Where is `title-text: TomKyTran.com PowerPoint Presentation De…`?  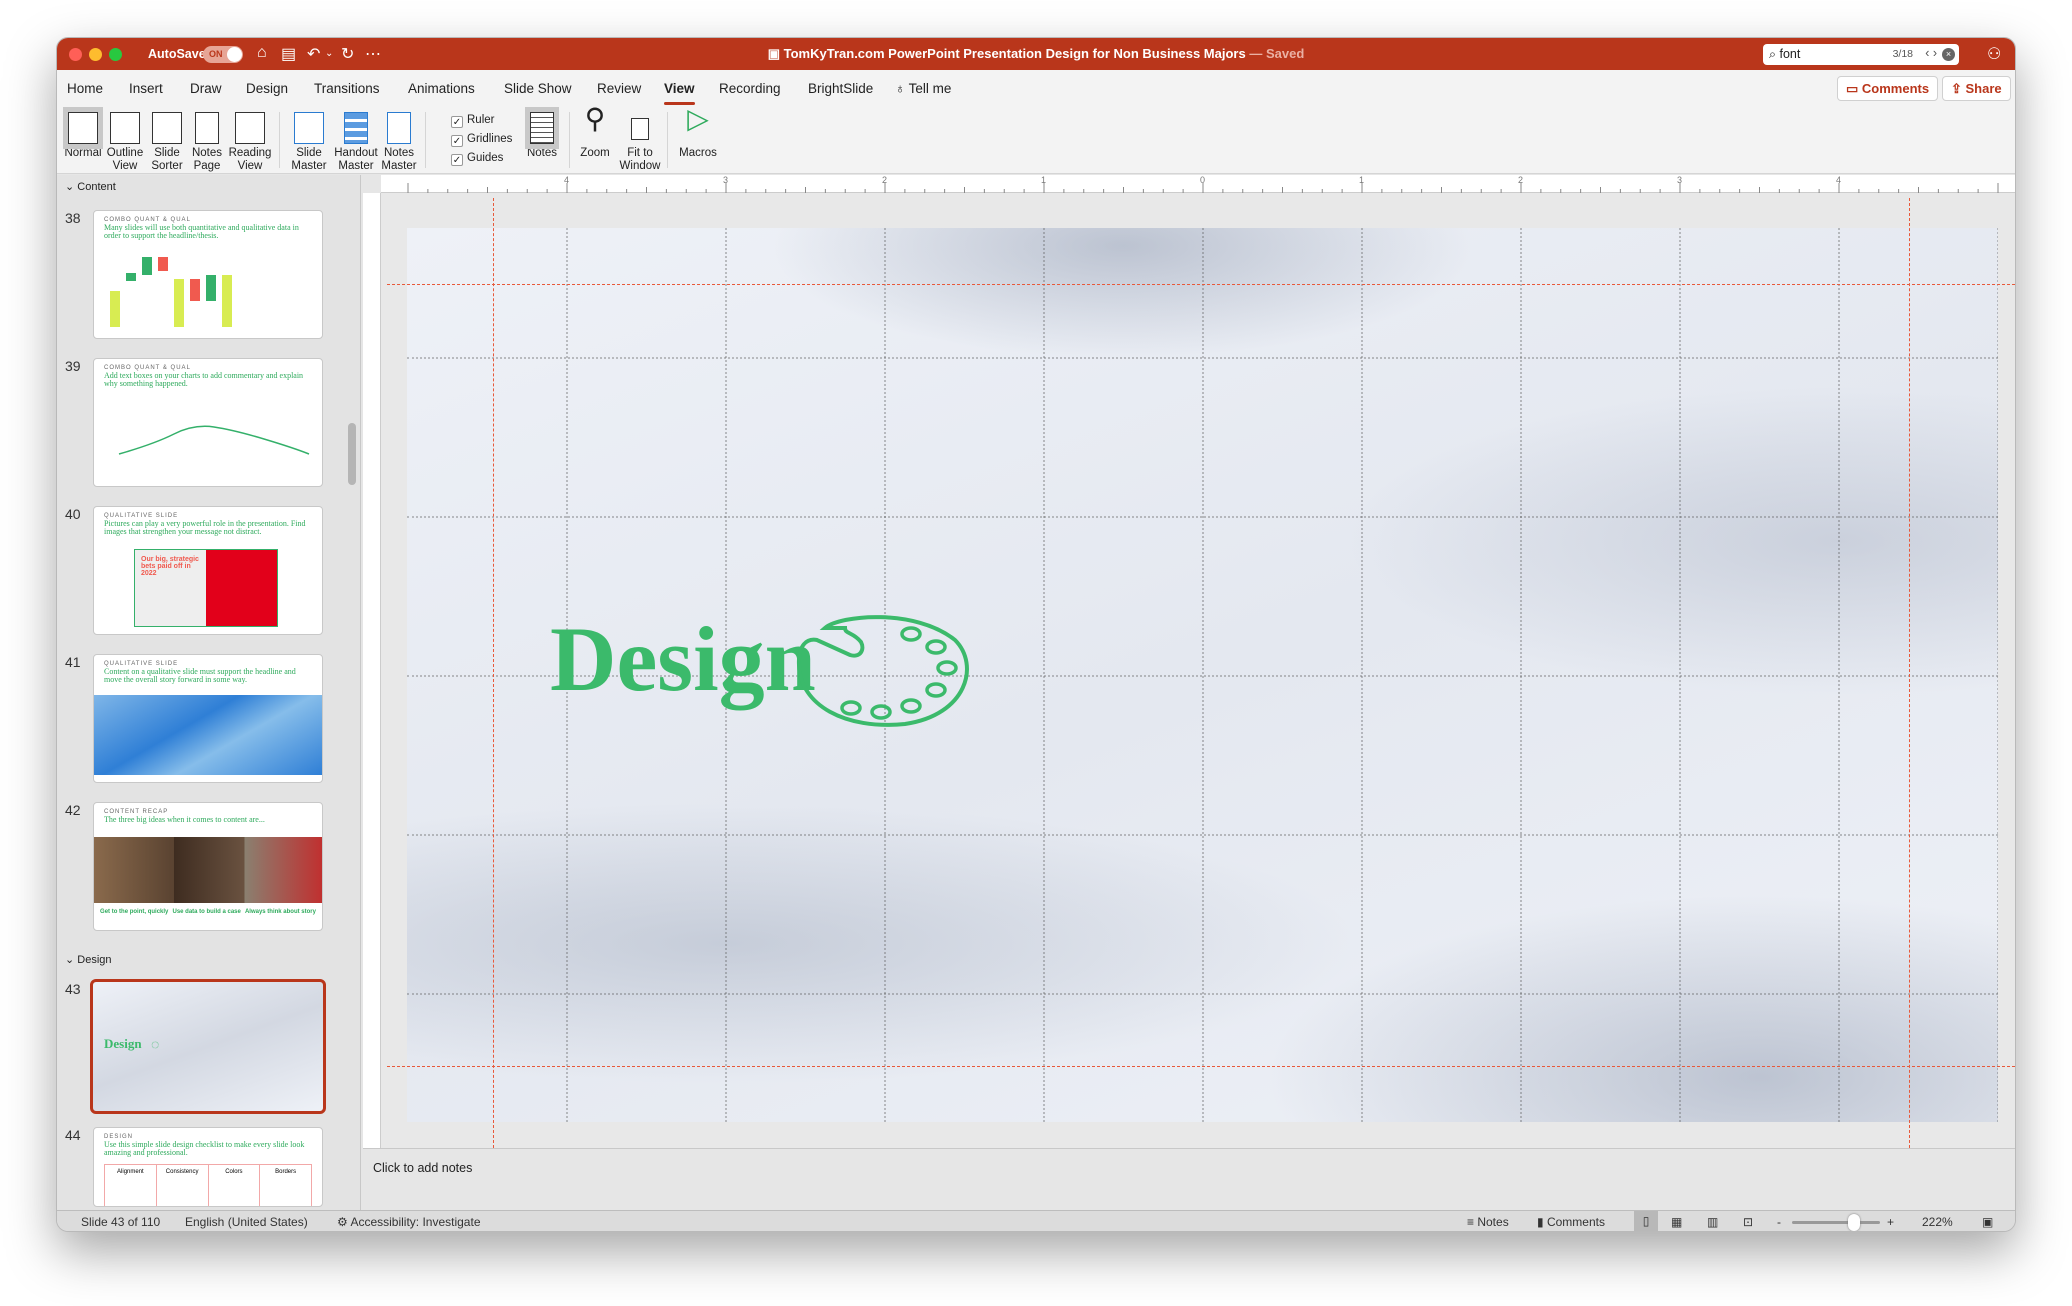
title-text: TomKyTran.com PowerPoint Presentation De… is located at coordinates (1014, 53).